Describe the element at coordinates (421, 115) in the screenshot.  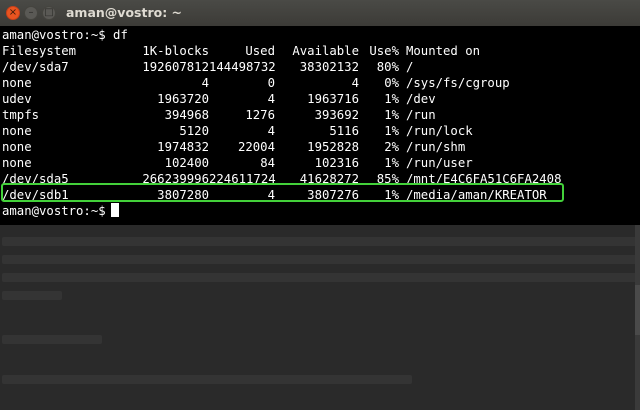
I see `cell-mounted-on: /run` at that location.